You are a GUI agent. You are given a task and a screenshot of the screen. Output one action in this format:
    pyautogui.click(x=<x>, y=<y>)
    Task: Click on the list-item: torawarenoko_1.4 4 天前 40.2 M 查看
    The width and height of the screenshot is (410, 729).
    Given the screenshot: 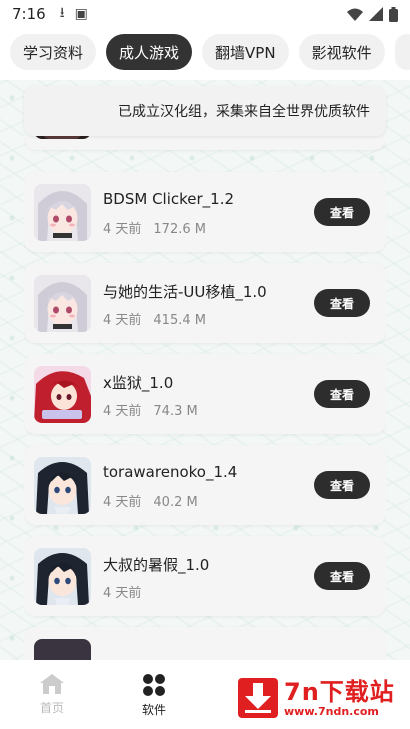 What is the action you would take?
    pyautogui.click(x=205, y=485)
    